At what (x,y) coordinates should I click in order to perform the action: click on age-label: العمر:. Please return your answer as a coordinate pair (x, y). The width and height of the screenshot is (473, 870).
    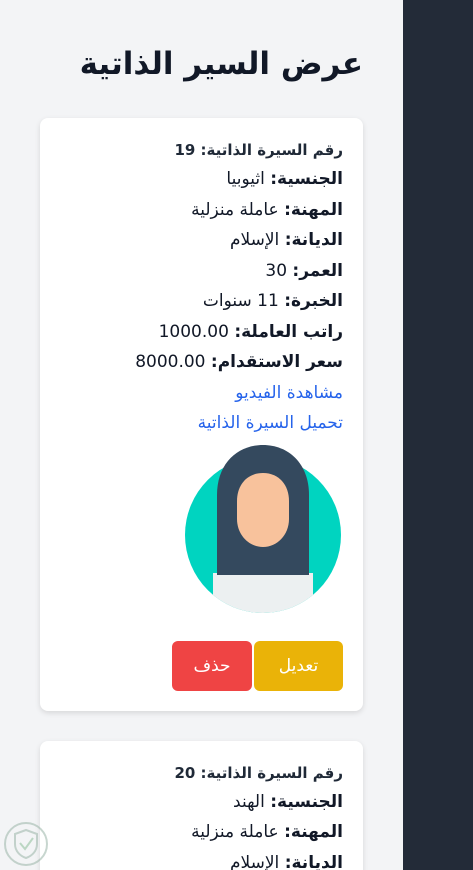
    Looking at the image, I should click on (317, 270).